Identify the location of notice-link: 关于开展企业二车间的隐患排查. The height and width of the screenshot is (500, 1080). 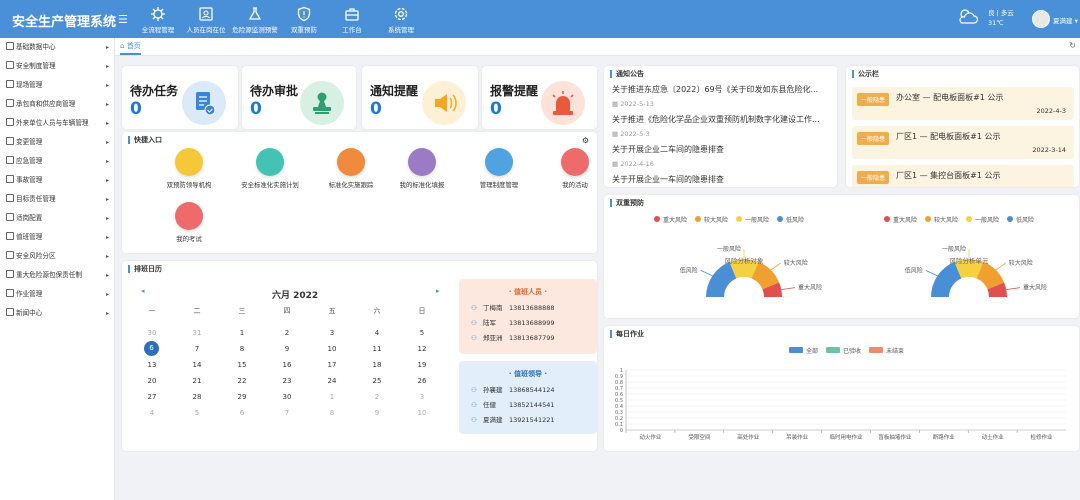
(722, 149).